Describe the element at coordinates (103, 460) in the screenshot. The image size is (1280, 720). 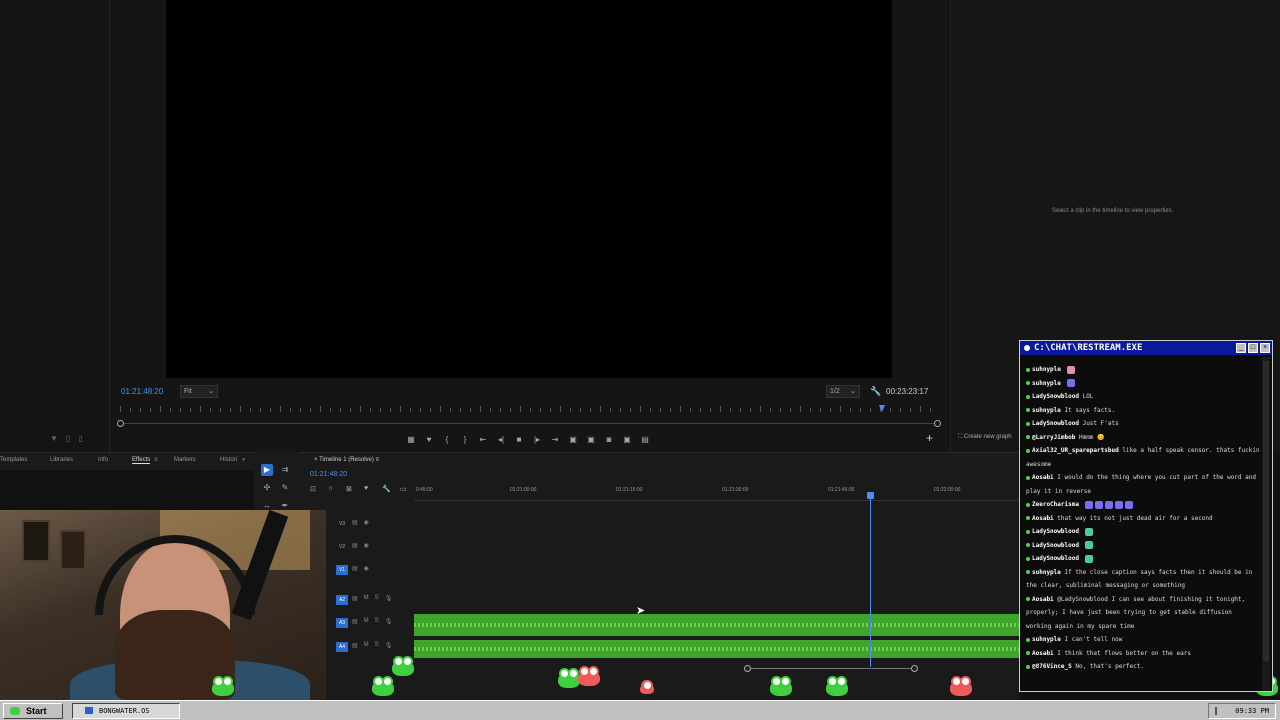
I see `tab-info: Info` at that location.